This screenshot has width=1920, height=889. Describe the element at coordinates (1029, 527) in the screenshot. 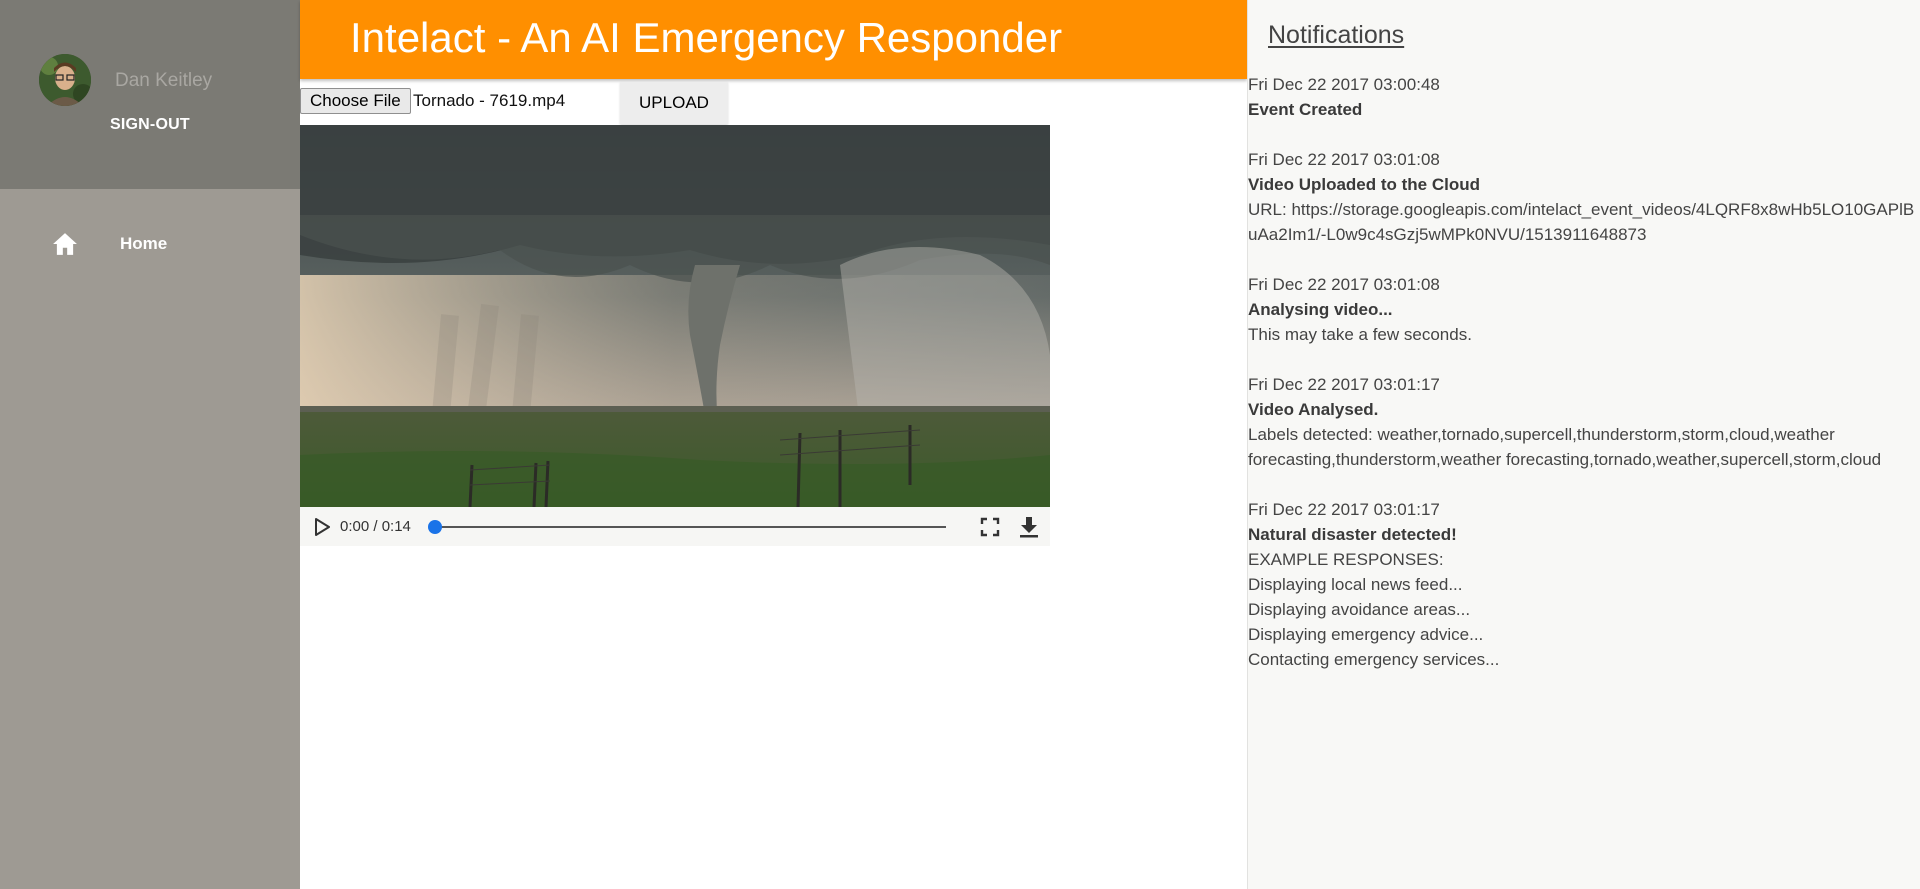

I see `download-icon` at that location.